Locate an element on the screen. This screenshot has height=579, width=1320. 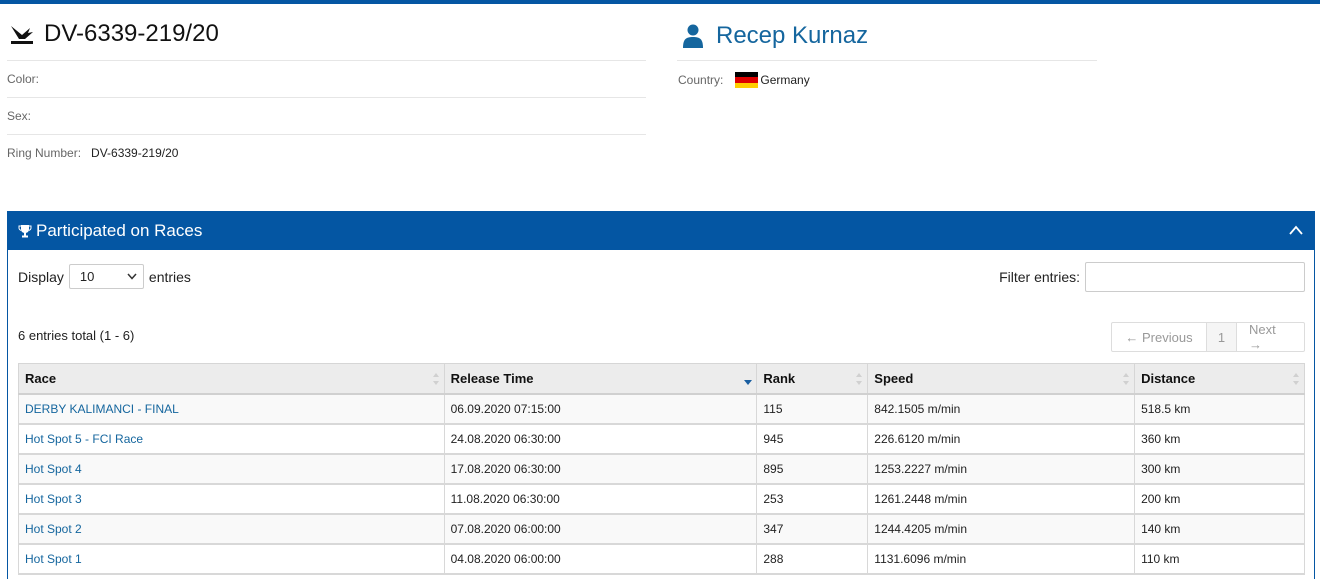
next-page-button: Next → is located at coordinates (1270, 337).